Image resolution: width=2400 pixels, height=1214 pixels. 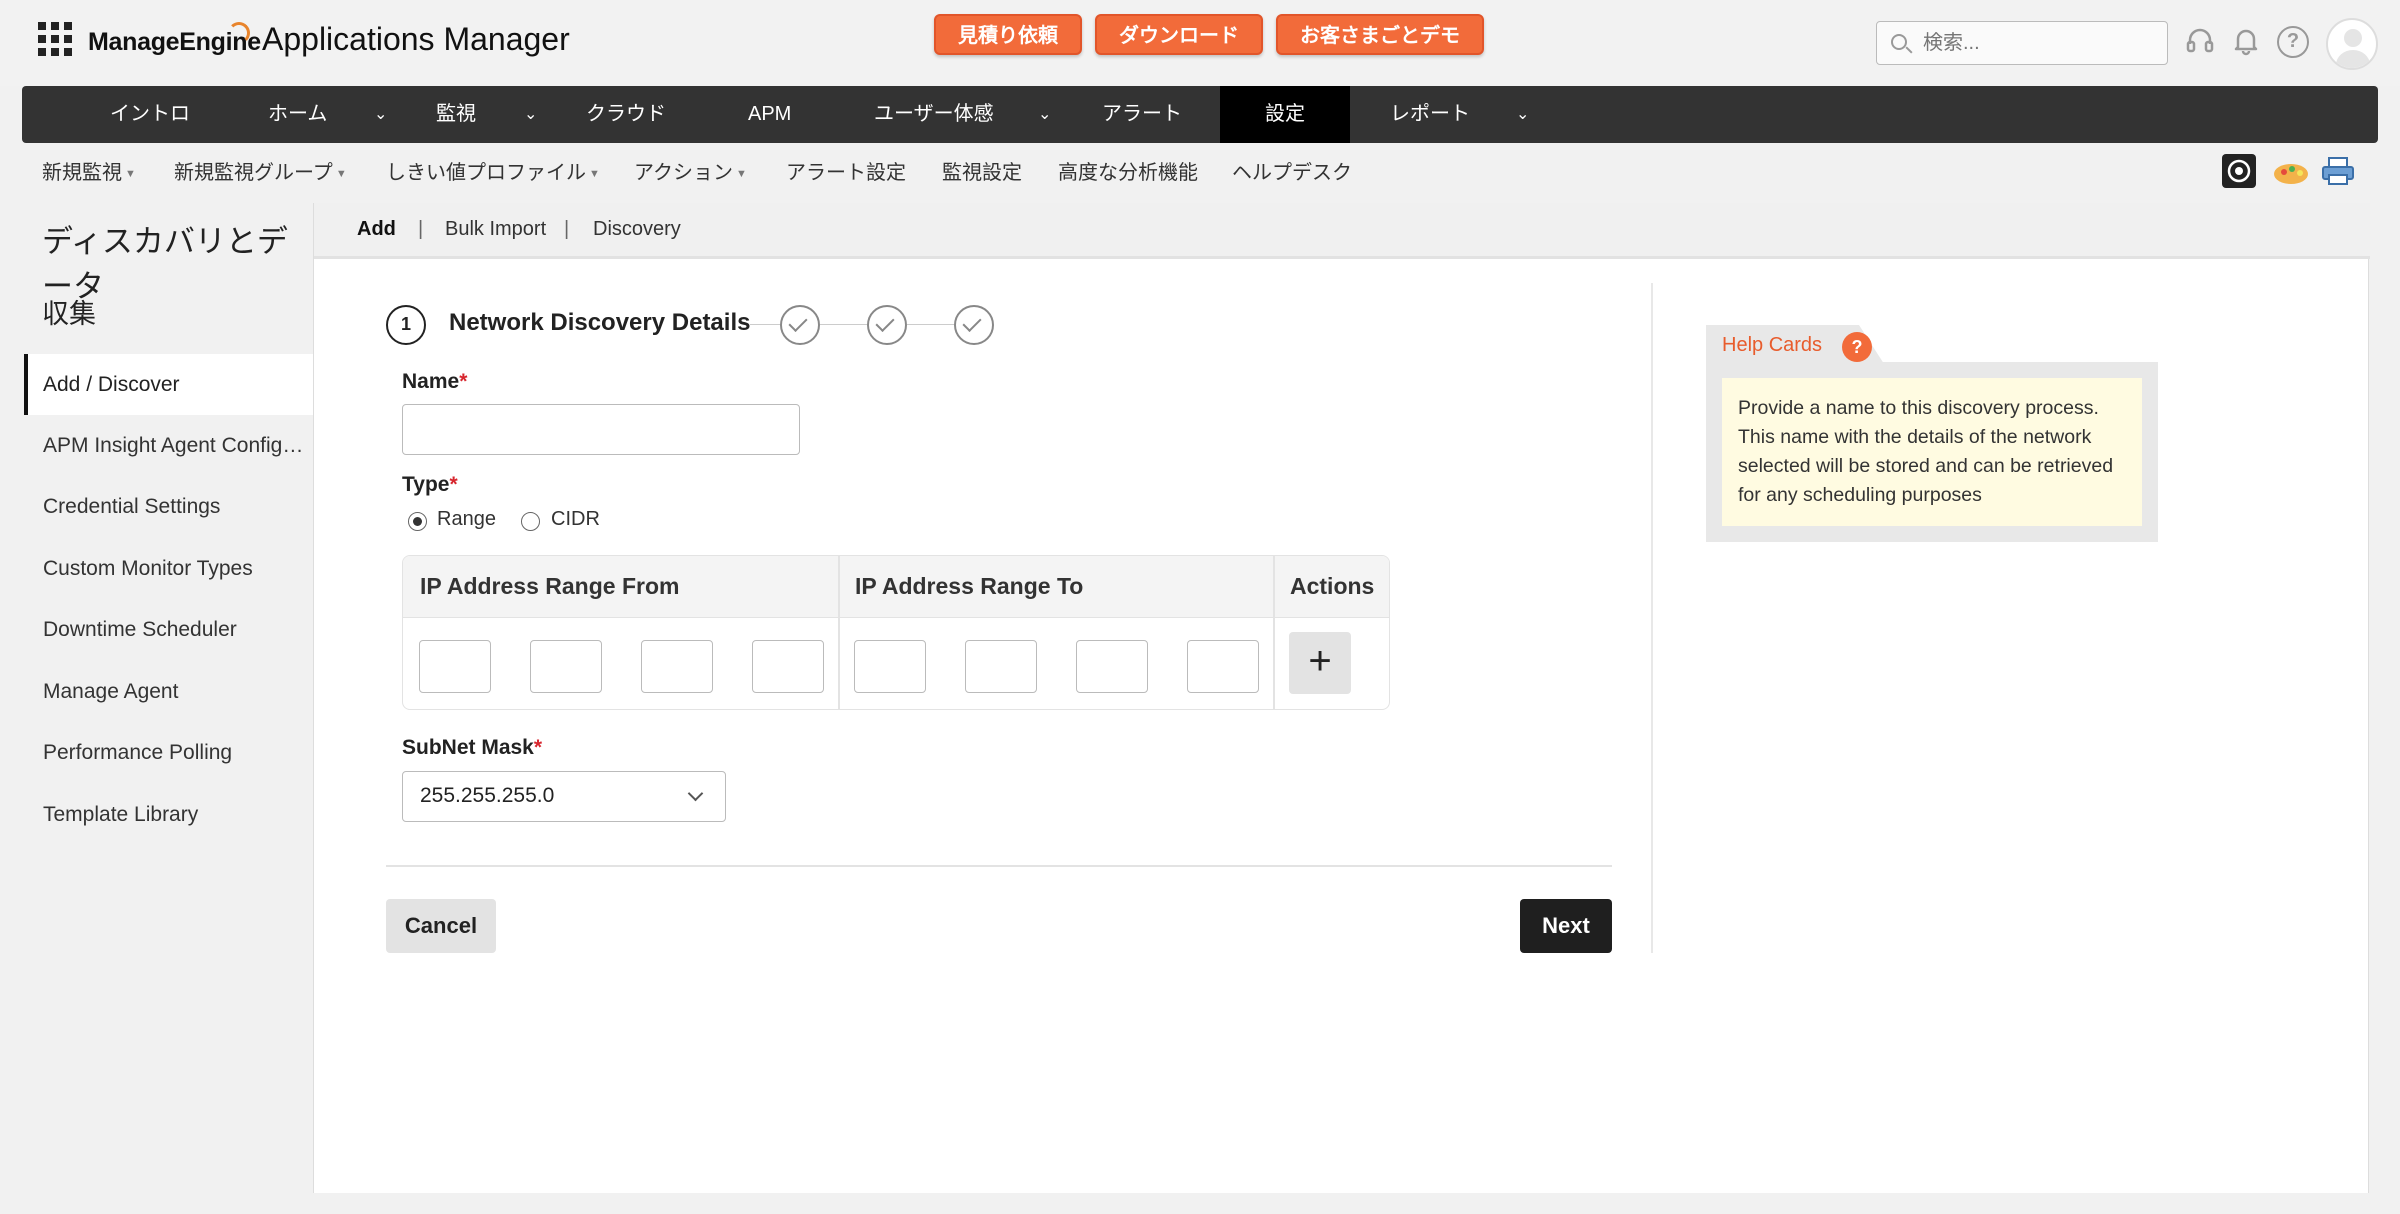 I want to click on tab-discovery: Discovery, so click(x=637, y=229).